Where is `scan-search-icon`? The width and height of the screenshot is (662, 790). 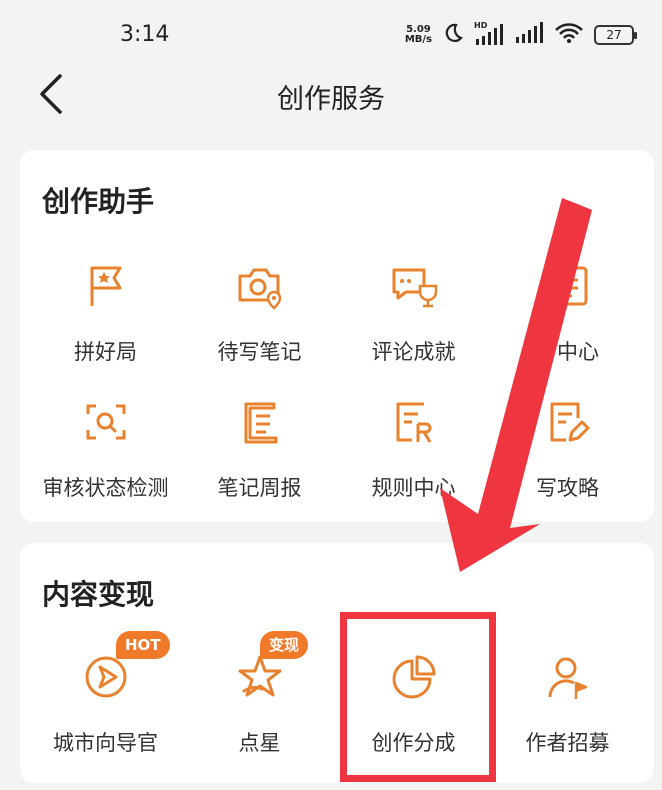 scan-search-icon is located at coordinates (106, 422).